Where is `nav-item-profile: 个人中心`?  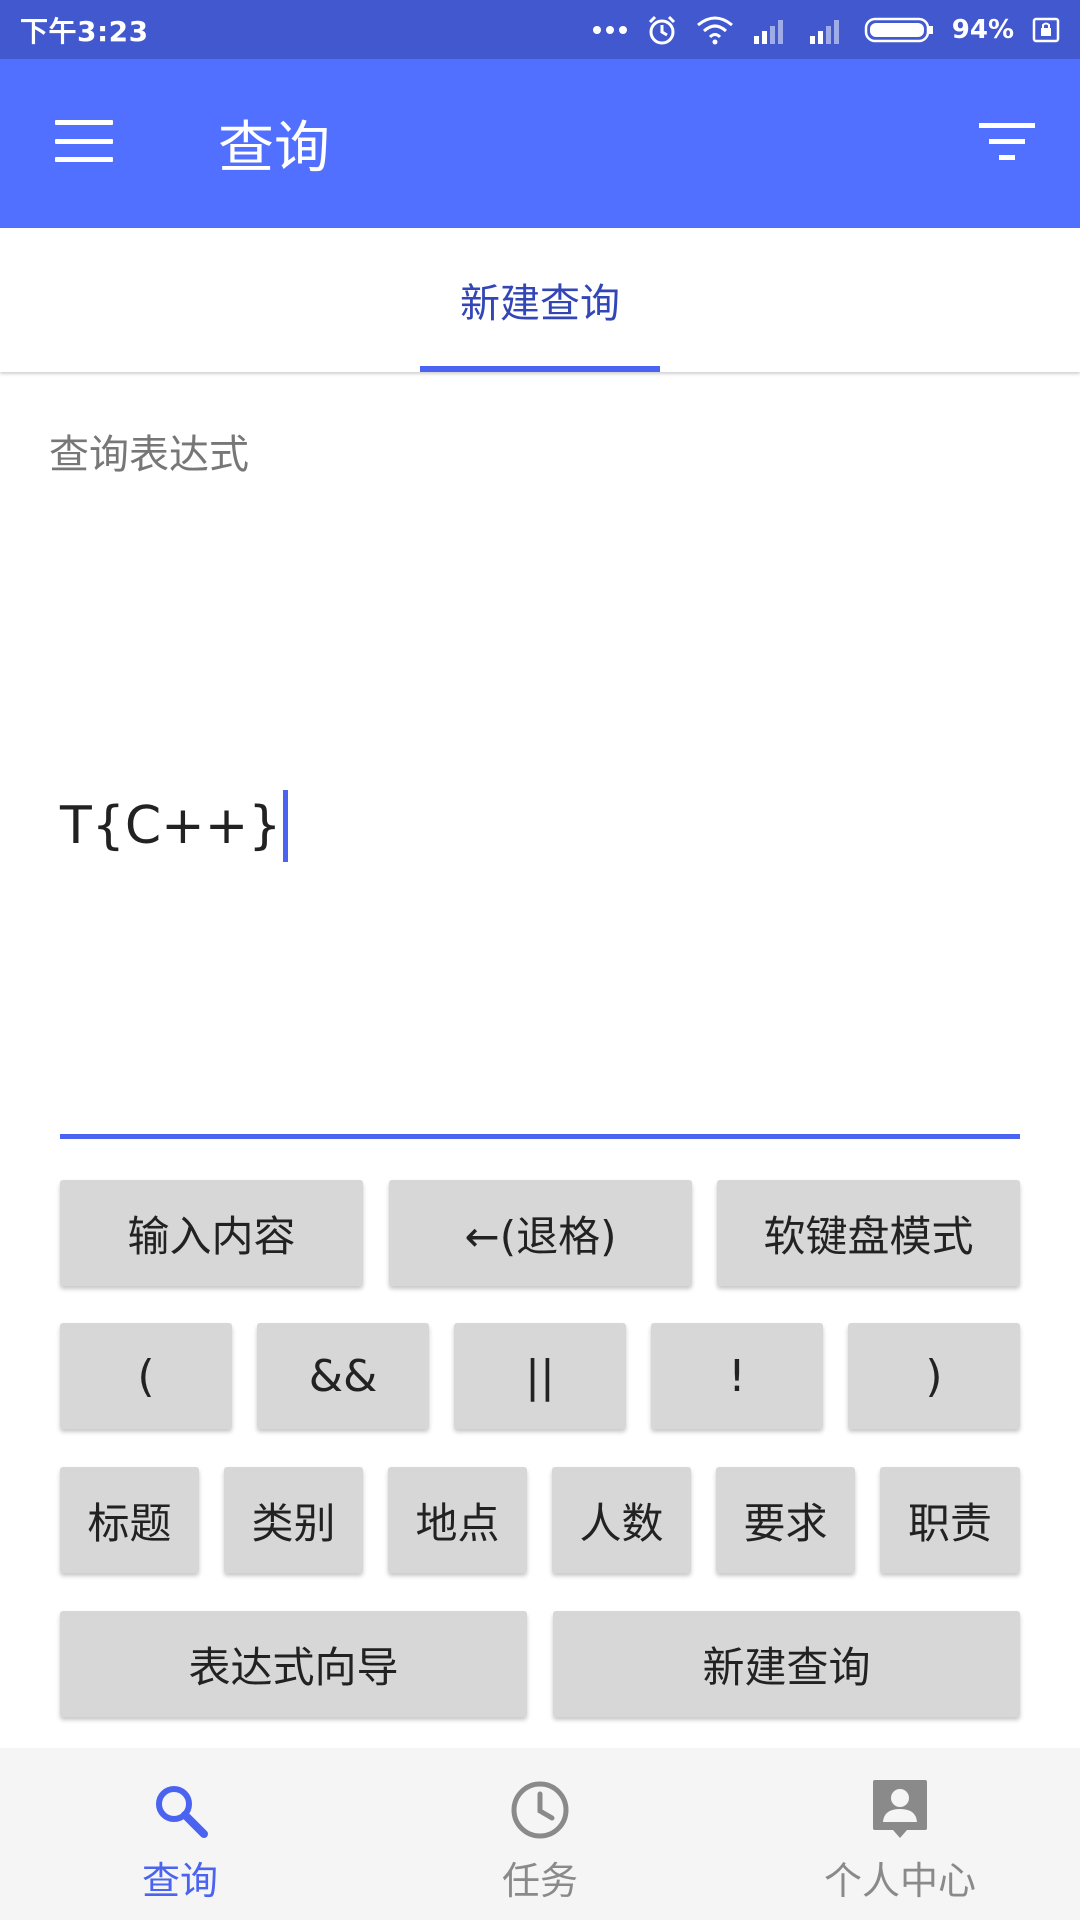
nav-item-profile: 个人中心 is located at coordinates (900, 1834).